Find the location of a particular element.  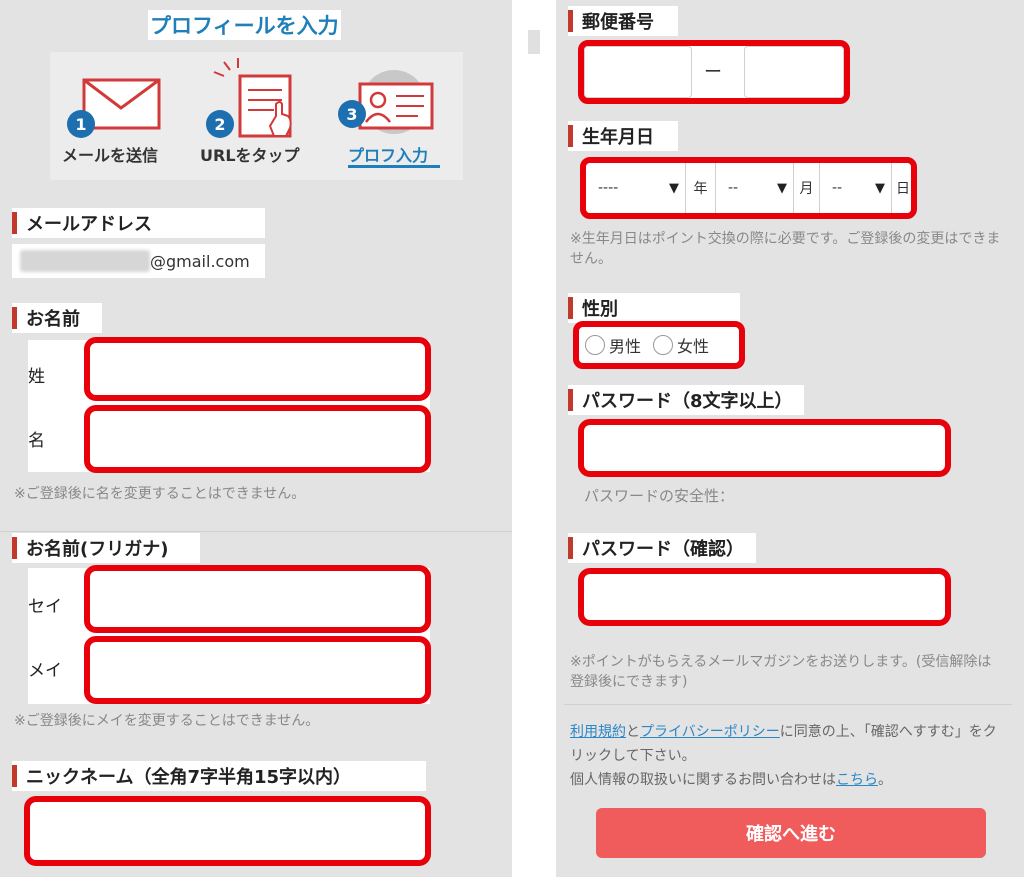

step-3-label: プロフ入力 is located at coordinates (388, 155).